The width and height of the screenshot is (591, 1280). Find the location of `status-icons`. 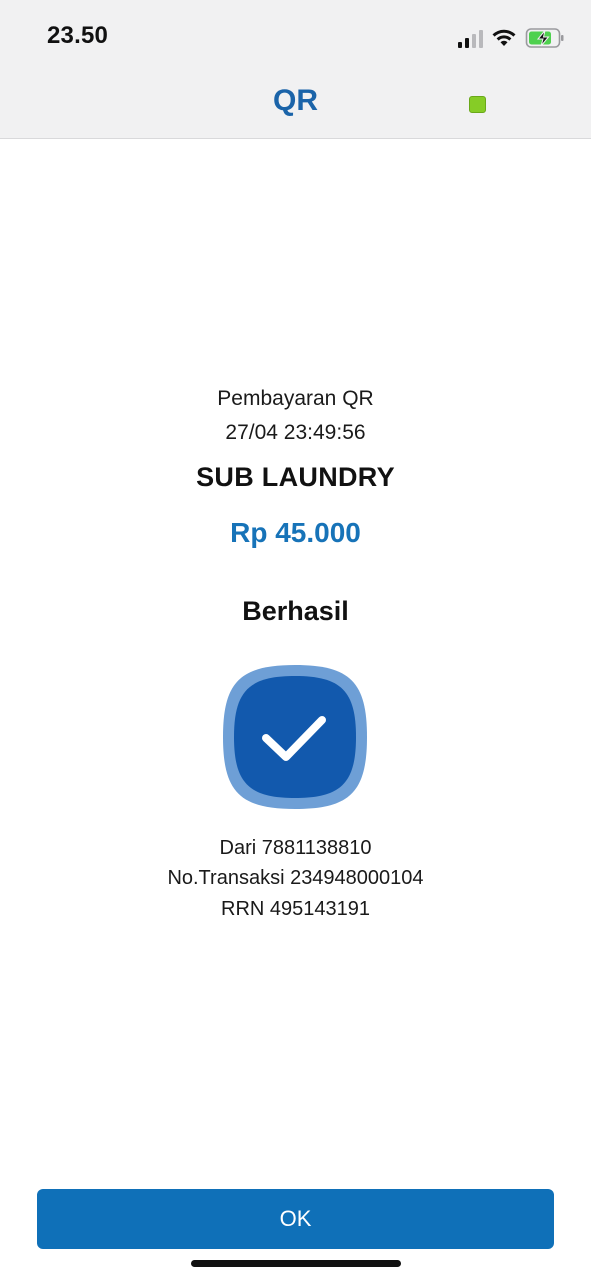

status-icons is located at coordinates (511, 38).